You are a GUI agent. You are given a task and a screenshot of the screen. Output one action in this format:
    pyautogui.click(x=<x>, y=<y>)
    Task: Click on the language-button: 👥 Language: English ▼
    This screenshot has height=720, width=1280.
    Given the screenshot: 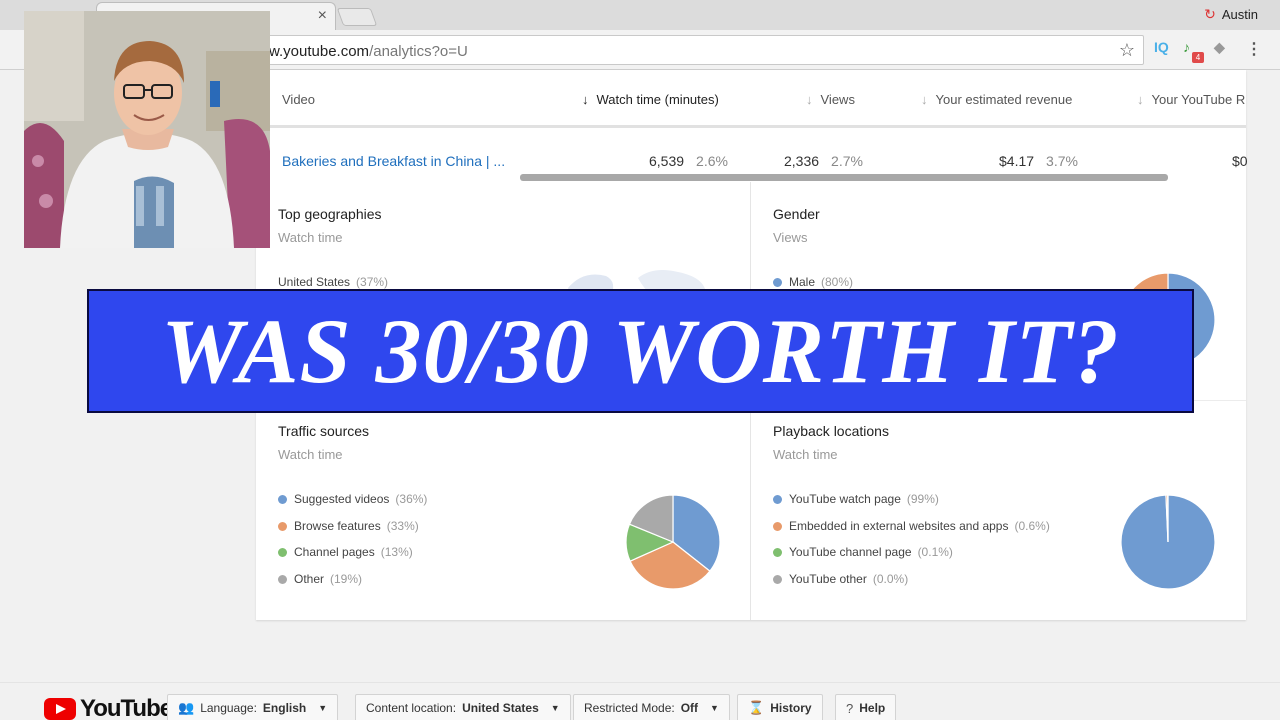 What is the action you would take?
    pyautogui.click(x=253, y=707)
    